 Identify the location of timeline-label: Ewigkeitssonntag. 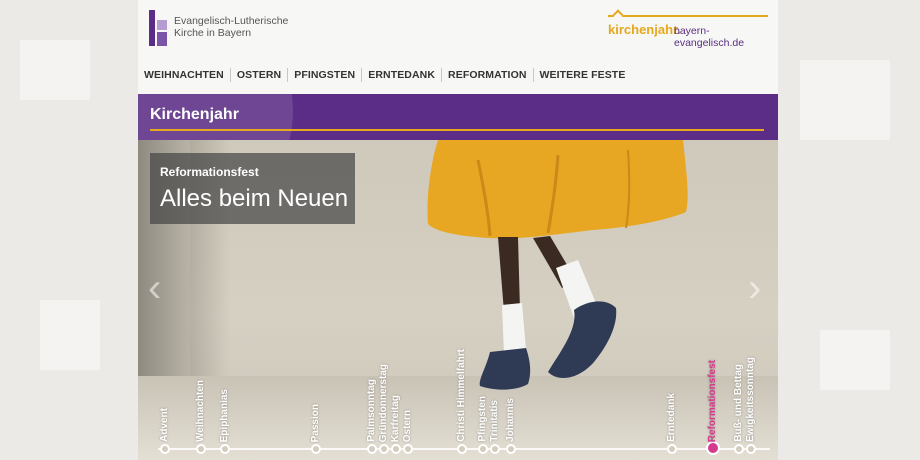
(750, 399).